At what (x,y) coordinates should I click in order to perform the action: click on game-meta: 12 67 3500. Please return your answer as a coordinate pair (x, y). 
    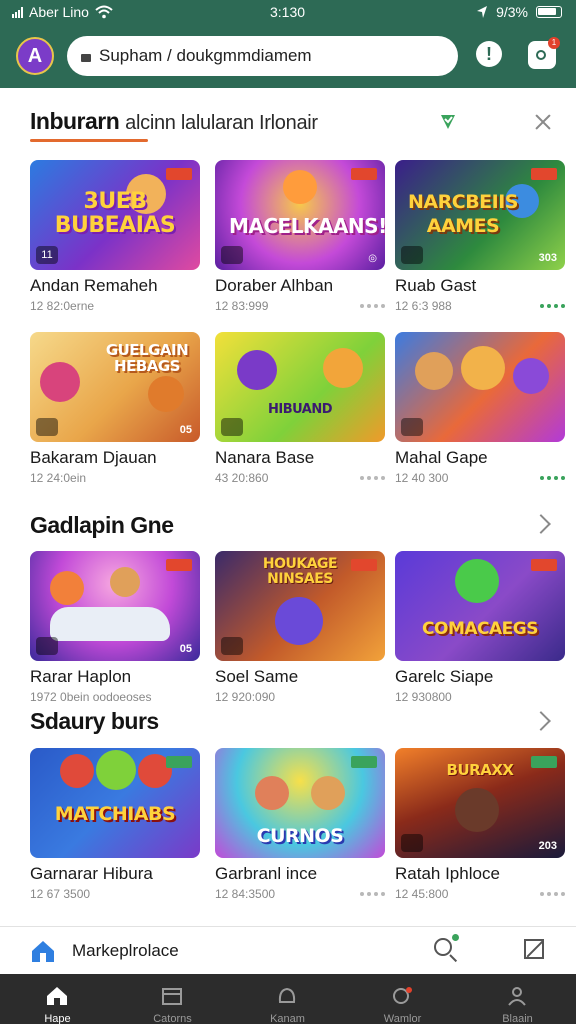
    Looking at the image, I should click on (60, 894).